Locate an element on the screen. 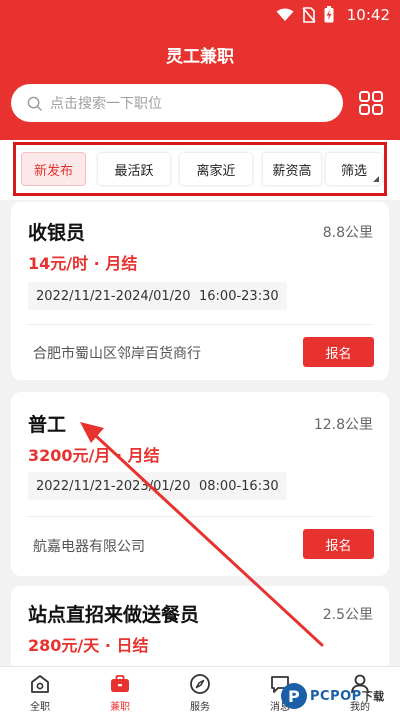 This screenshot has width=400, height=720. nav-label: 兼职 is located at coordinates (120, 707).